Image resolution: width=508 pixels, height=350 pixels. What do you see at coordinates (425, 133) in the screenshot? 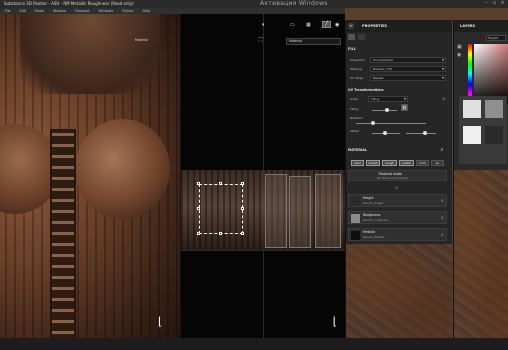
I see `offset-y-knob` at bounding box center [425, 133].